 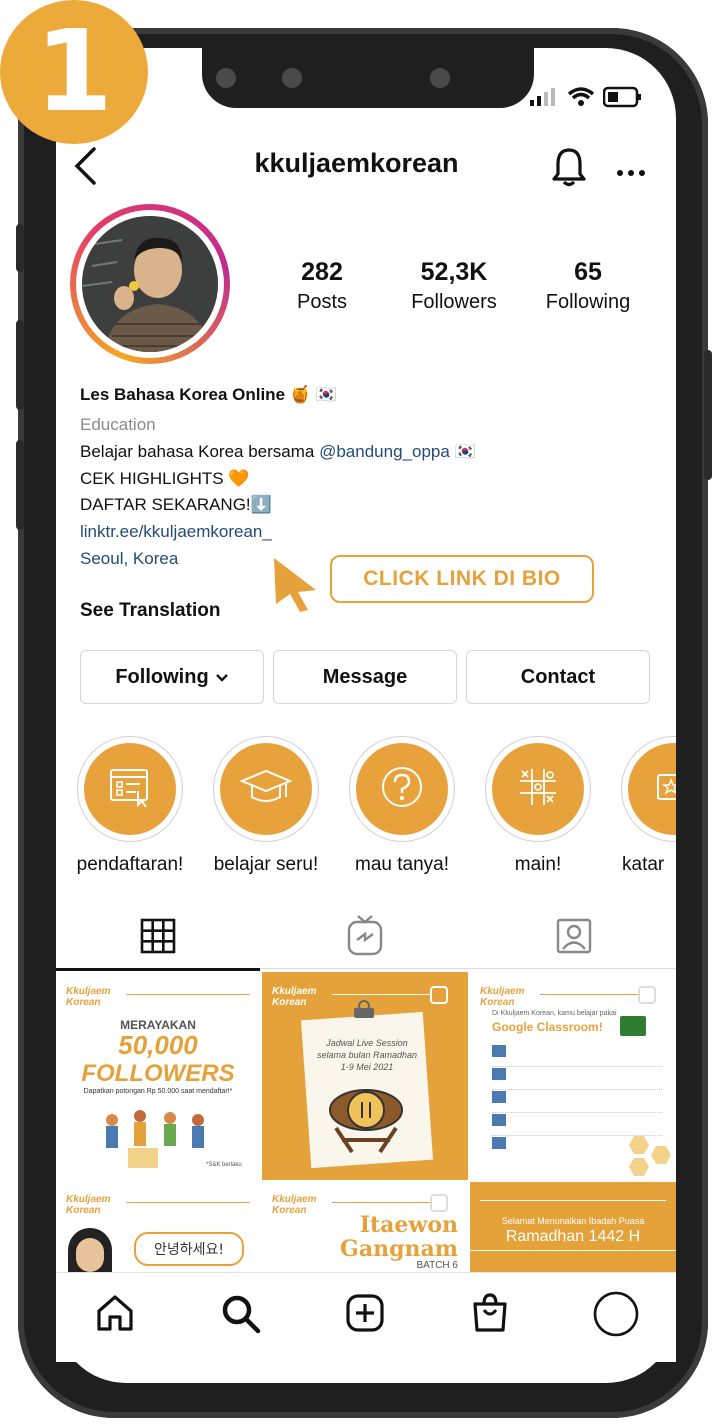 I want to click on post-text: 50,000, so click(x=158, y=1045).